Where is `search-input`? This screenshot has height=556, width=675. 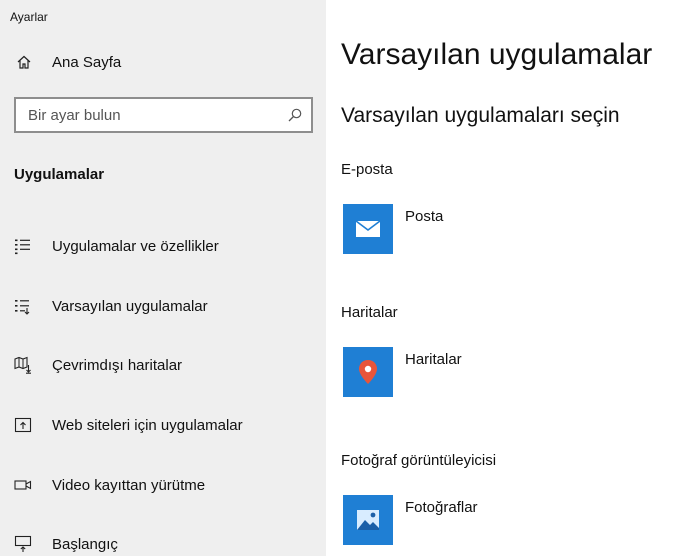
search-input is located at coordinates (153, 115).